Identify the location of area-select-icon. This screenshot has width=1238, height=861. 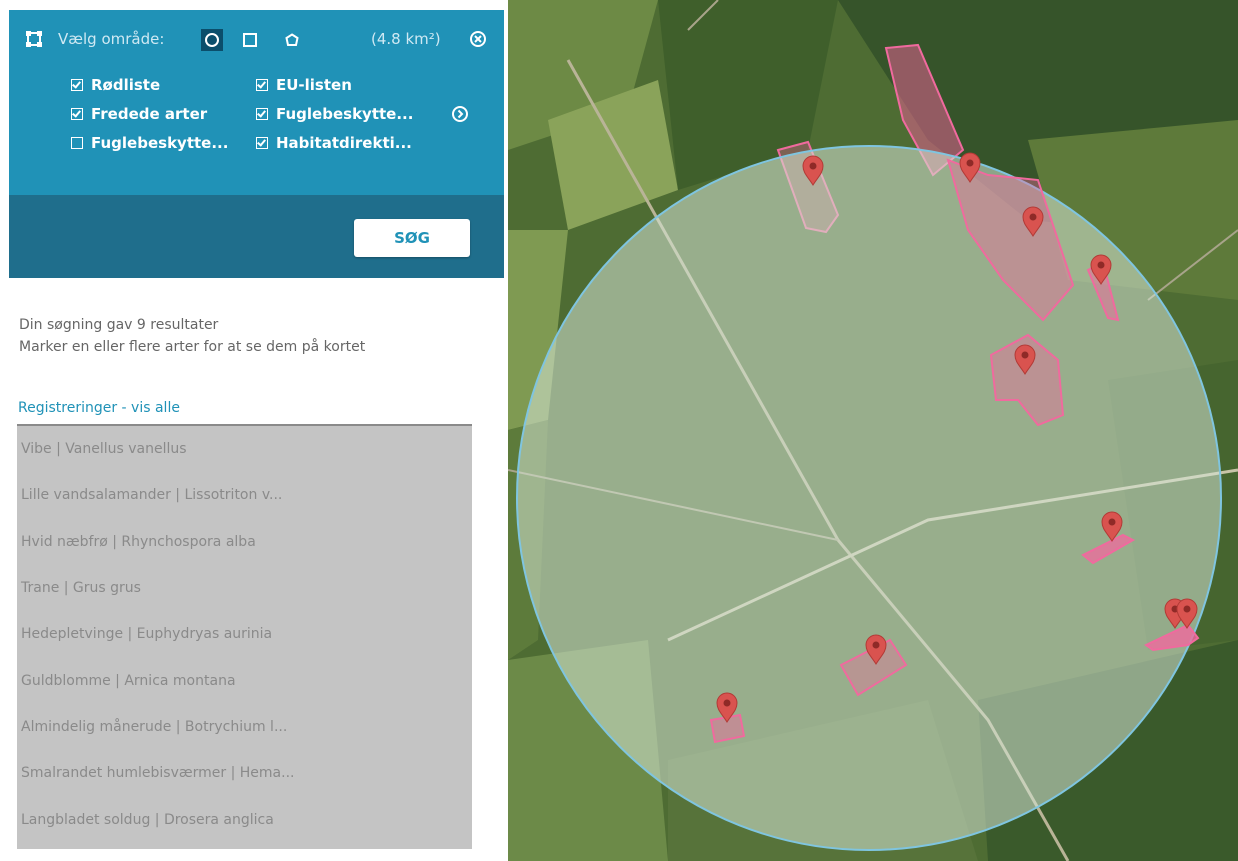
(34, 39).